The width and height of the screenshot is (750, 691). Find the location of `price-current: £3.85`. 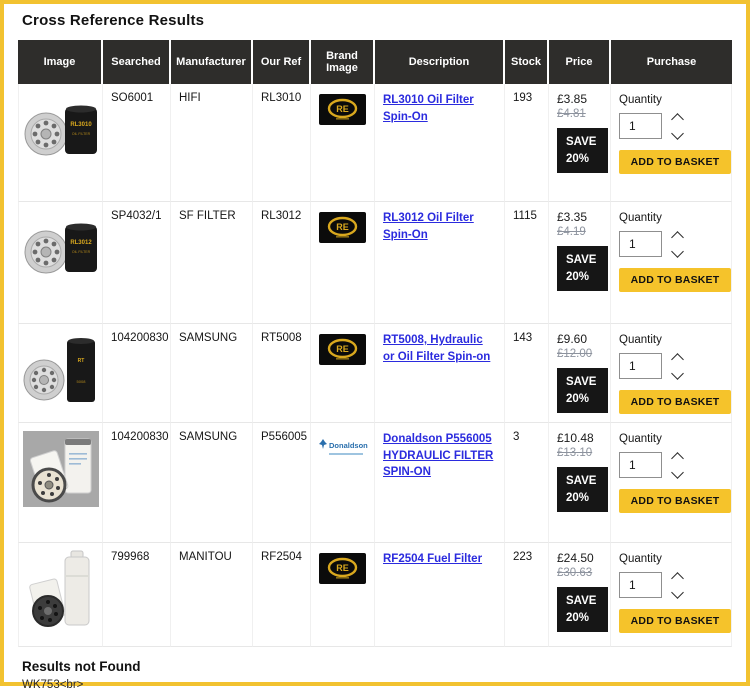

price-current: £3.85 is located at coordinates (572, 99).